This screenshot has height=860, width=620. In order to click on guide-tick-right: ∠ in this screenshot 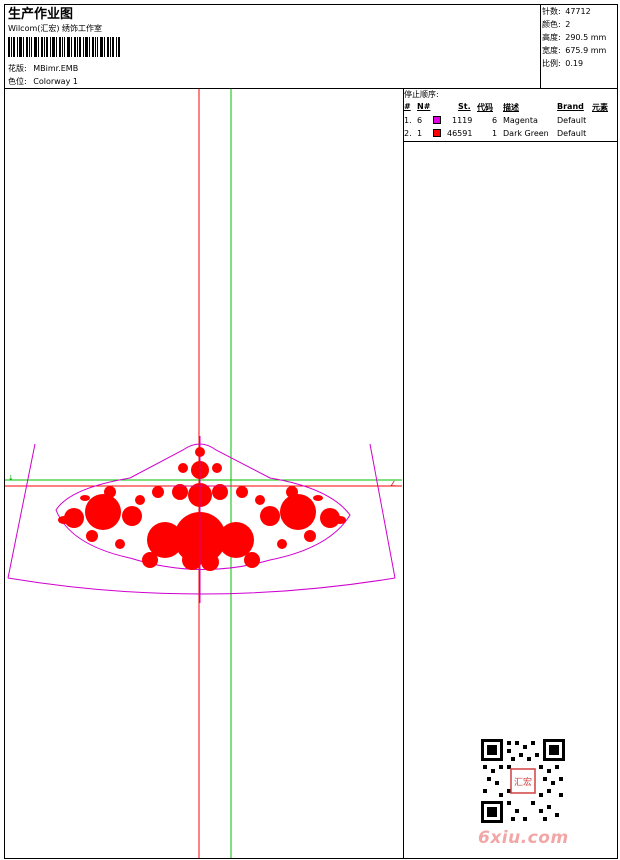, I will do `click(393, 484)`.